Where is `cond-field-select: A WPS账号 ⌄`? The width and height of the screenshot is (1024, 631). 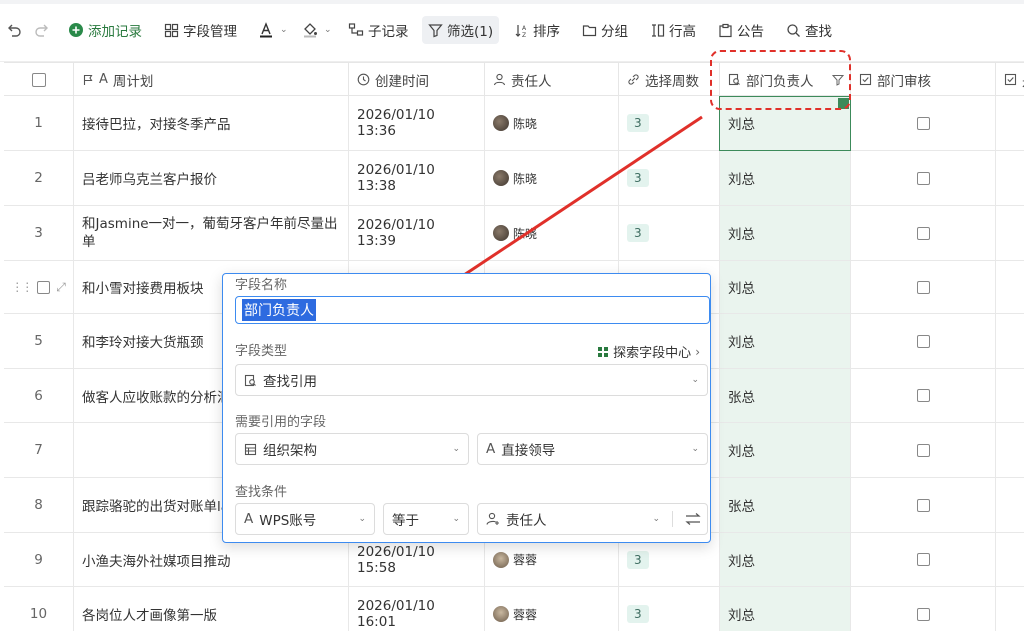
cond-field-select: A WPS账号 ⌄ is located at coordinates (305, 519).